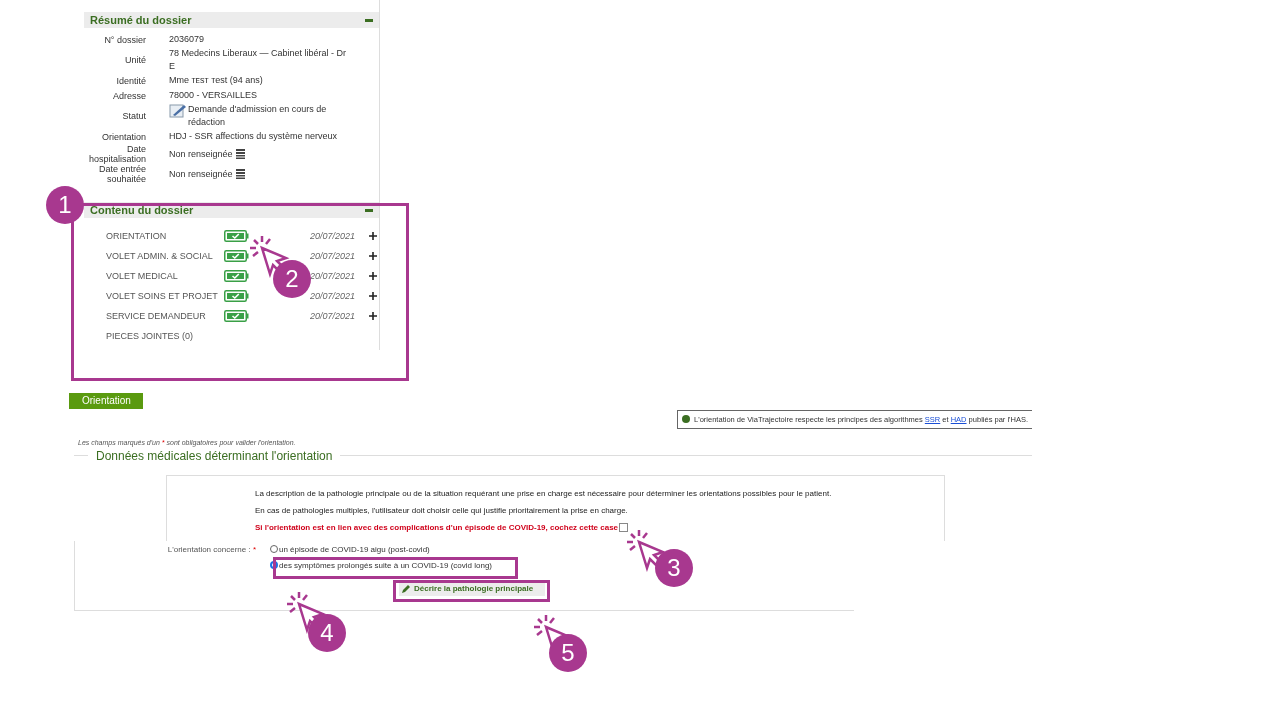 The width and height of the screenshot is (1280, 720). I want to click on section-title: Contenu du dossier, so click(142, 210).